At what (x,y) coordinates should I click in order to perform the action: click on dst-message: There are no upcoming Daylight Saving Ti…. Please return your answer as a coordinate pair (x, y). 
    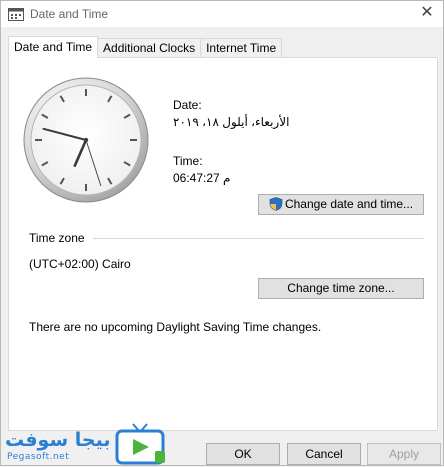
    Looking at the image, I should click on (175, 327).